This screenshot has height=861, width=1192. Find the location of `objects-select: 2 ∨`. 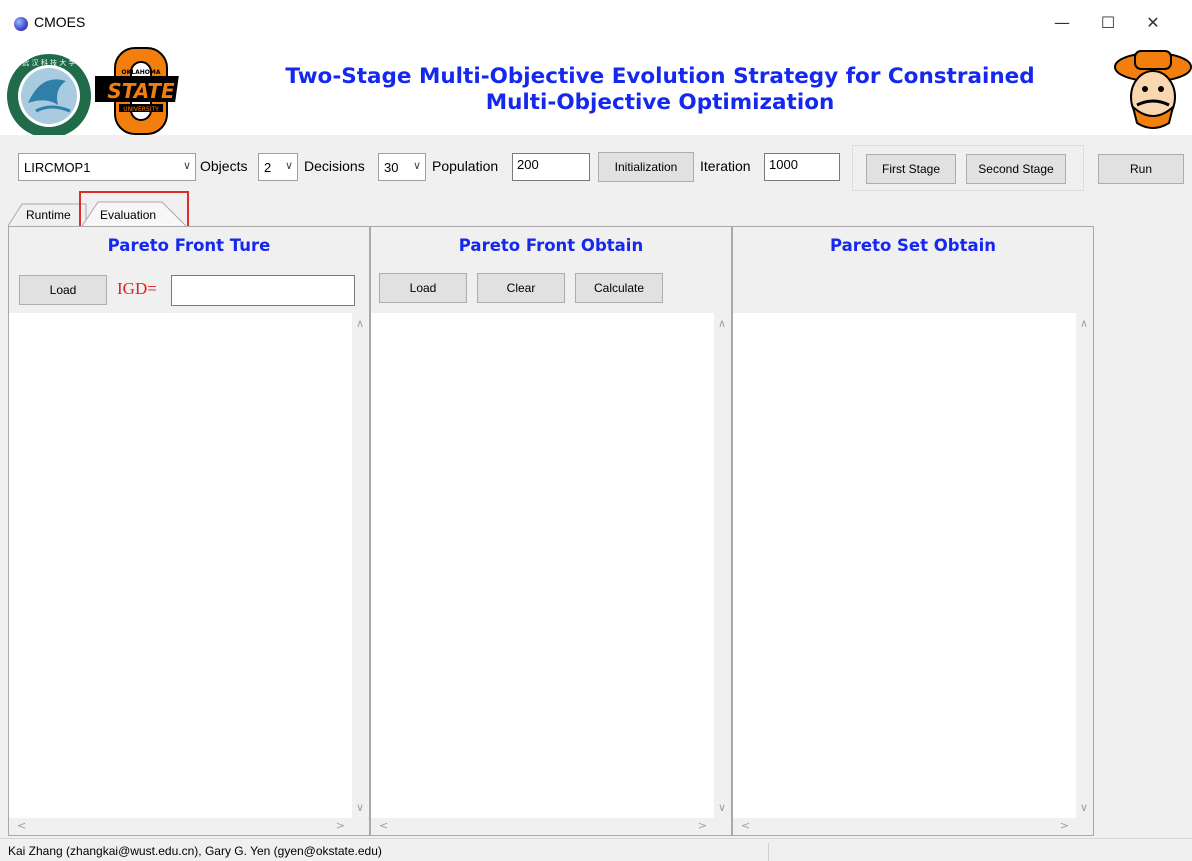

objects-select: 2 ∨ is located at coordinates (278, 167).